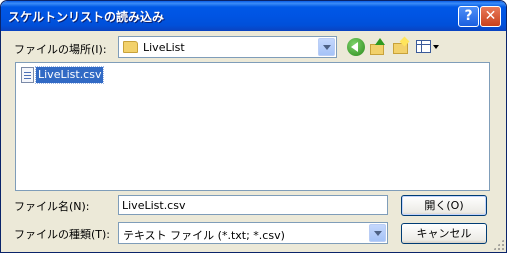  I want to click on views-menu-icon, so click(427, 47).